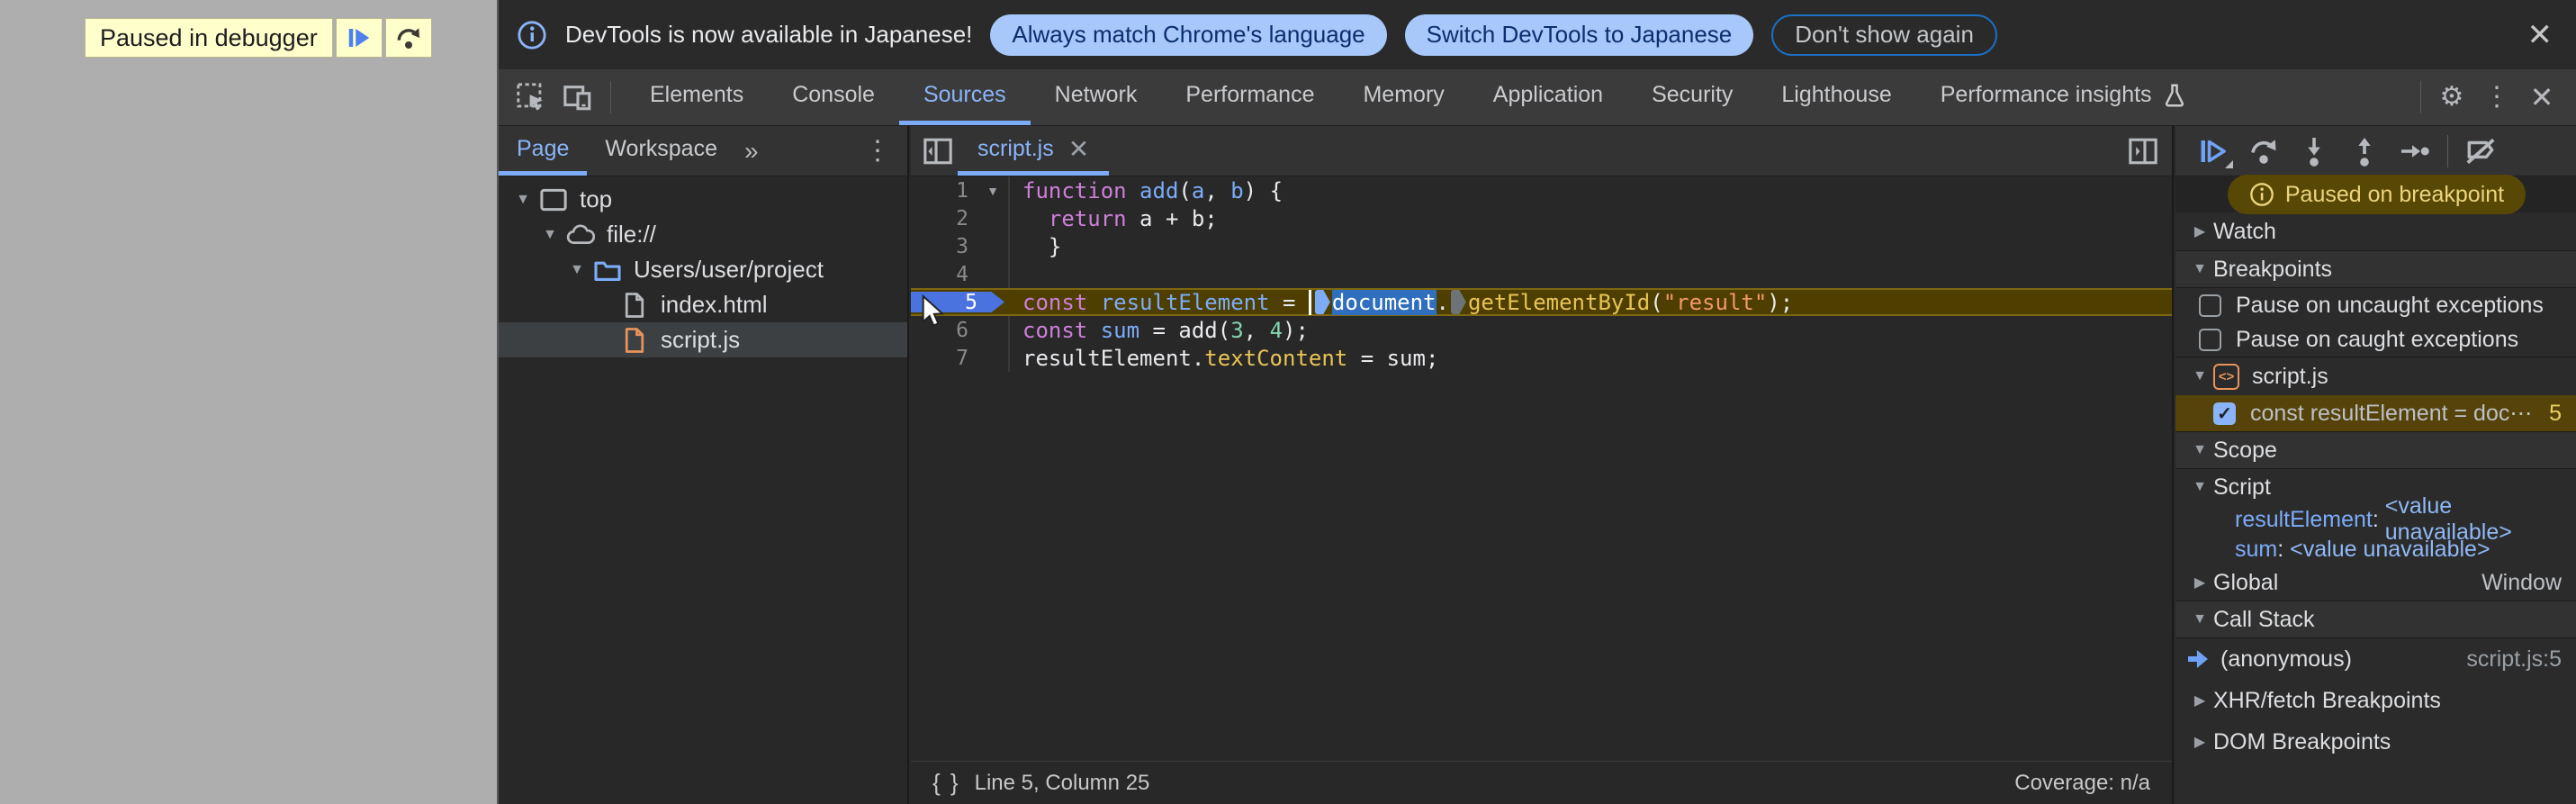  I want to click on code-fold-arrow-icon: ▼, so click(992, 191).